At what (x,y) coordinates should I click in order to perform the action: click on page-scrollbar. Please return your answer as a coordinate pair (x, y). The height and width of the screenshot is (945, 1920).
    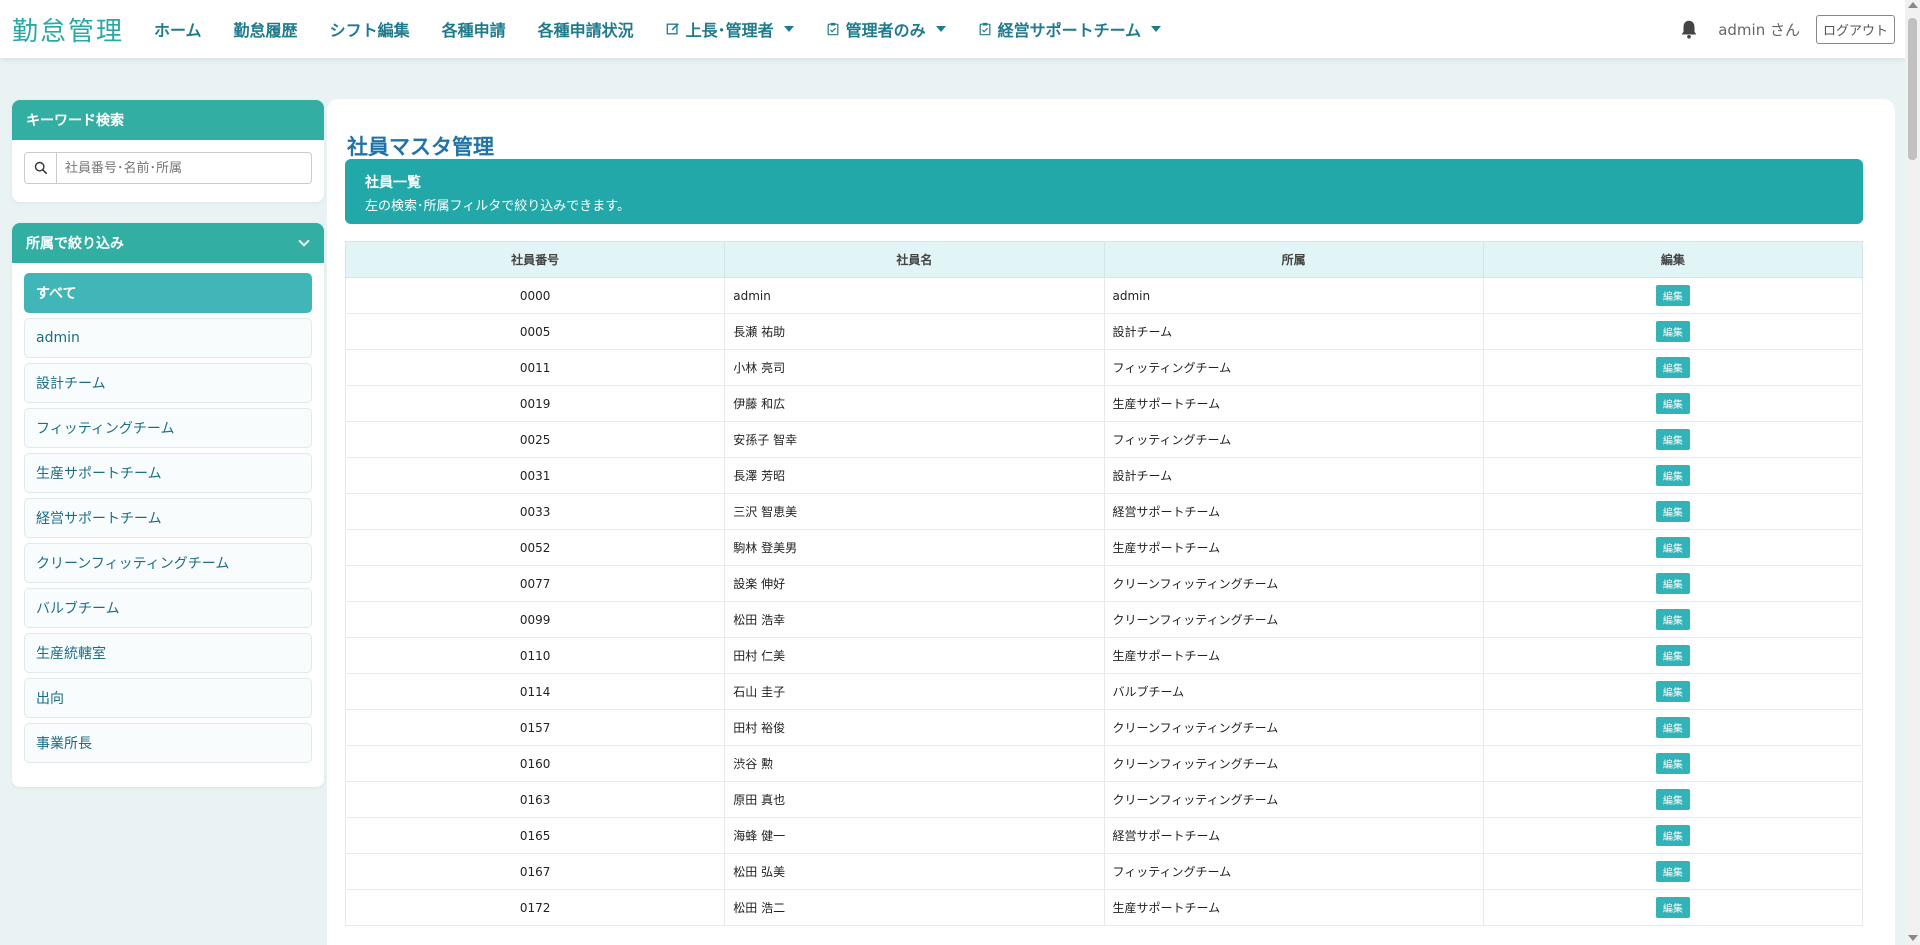
    Looking at the image, I should click on (1912, 472).